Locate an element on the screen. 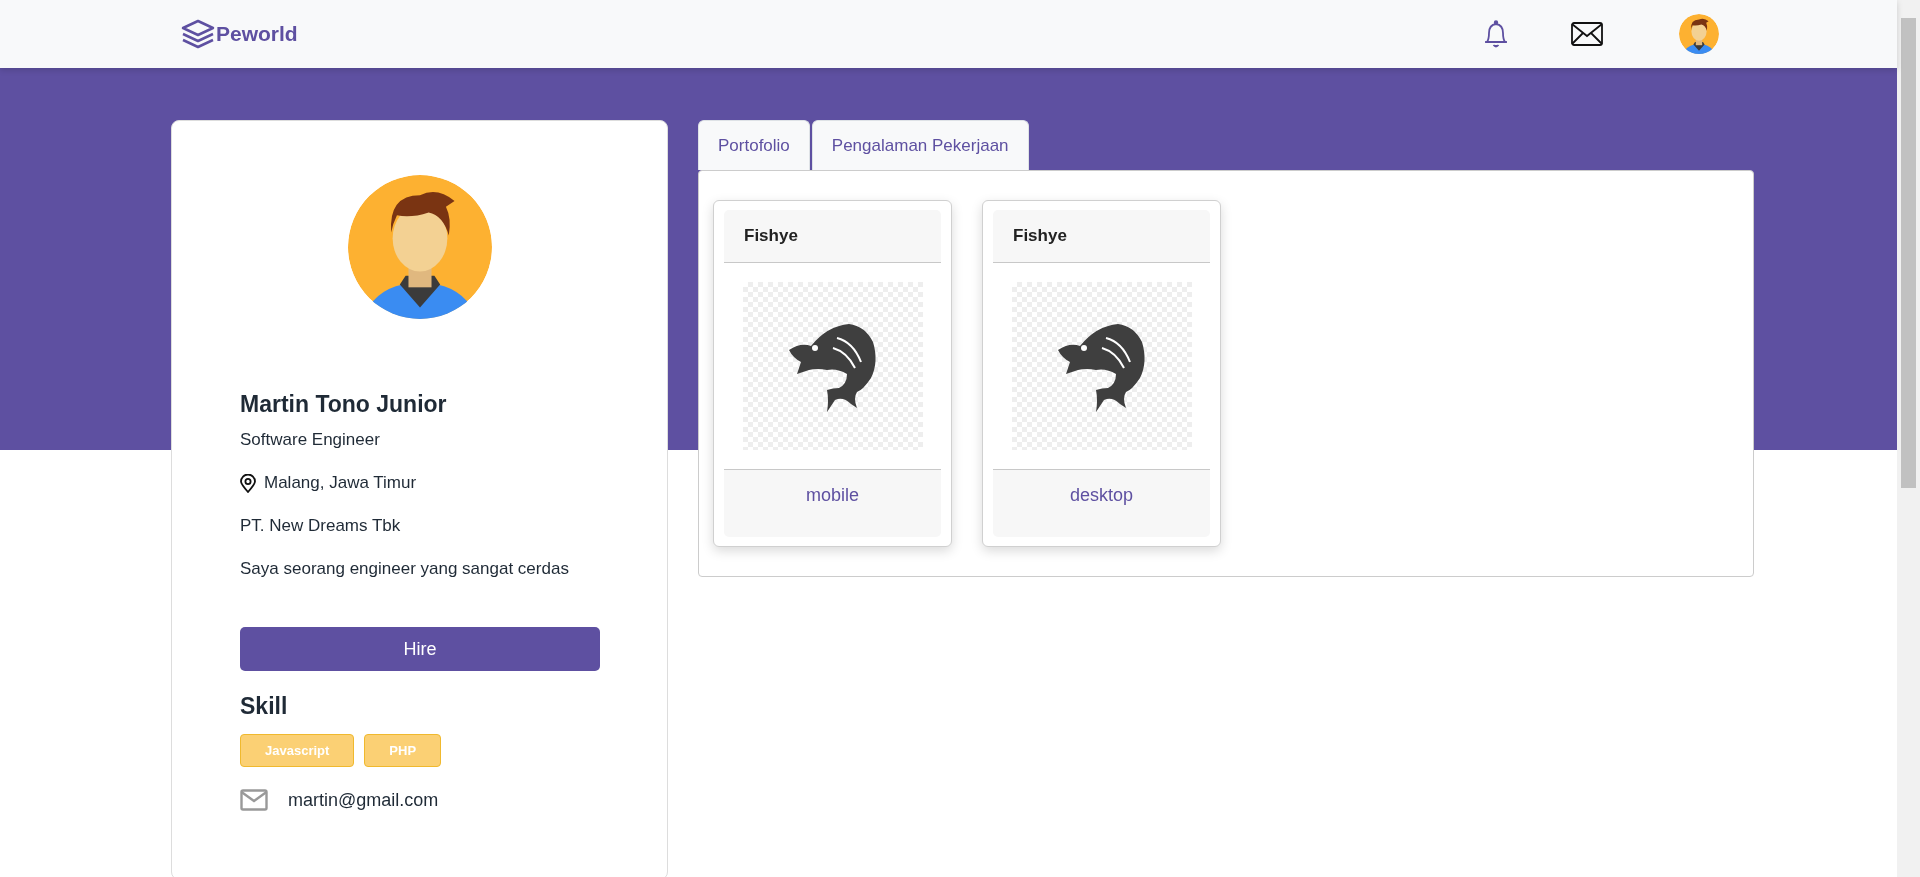 The width and height of the screenshot is (1920, 877). location-text: Malang, Jawa Timur is located at coordinates (340, 483).